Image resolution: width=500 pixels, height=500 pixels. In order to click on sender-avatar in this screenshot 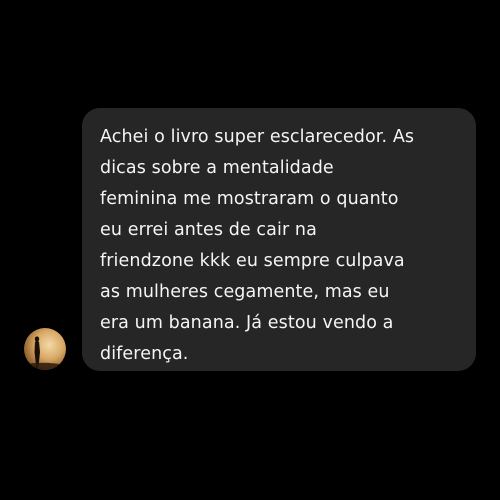, I will do `click(45, 349)`.